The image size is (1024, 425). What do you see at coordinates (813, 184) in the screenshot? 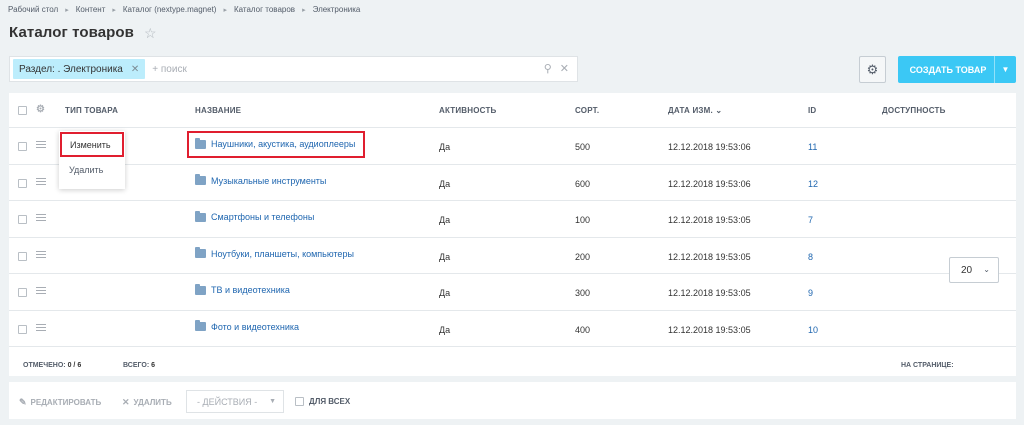
I see `row-id: 12` at bounding box center [813, 184].